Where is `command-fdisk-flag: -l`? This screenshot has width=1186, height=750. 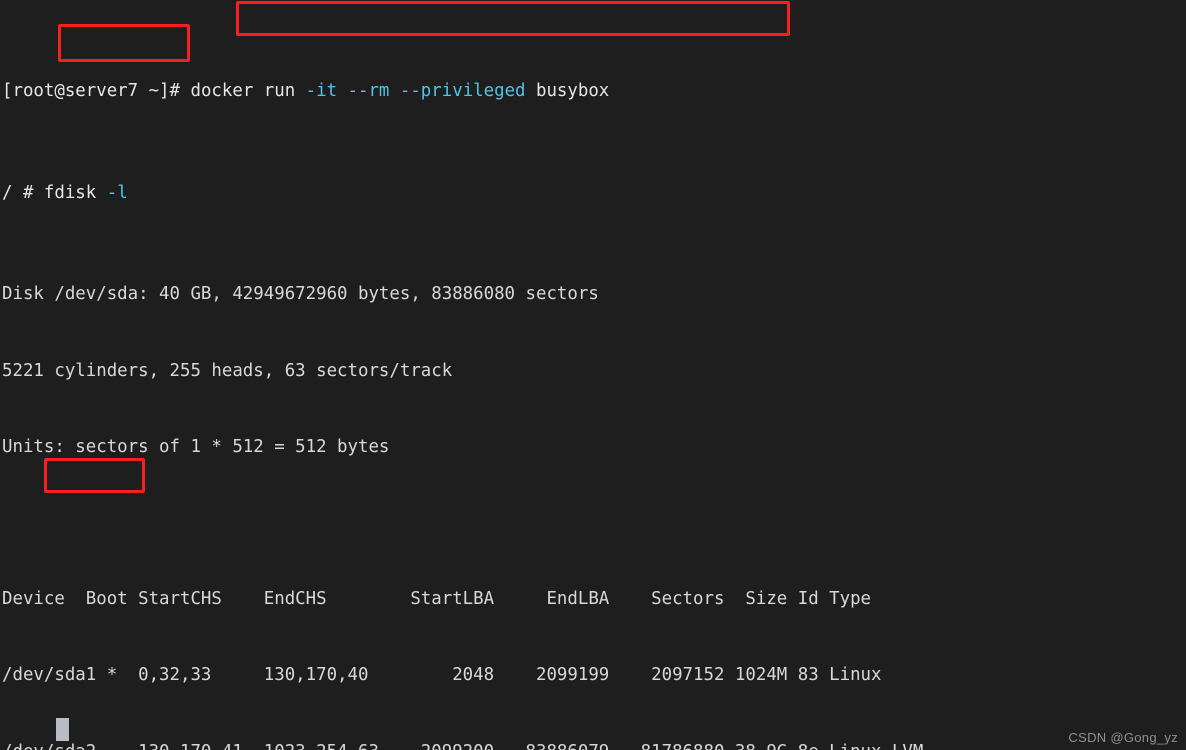
command-fdisk-flag: -l is located at coordinates (117, 192).